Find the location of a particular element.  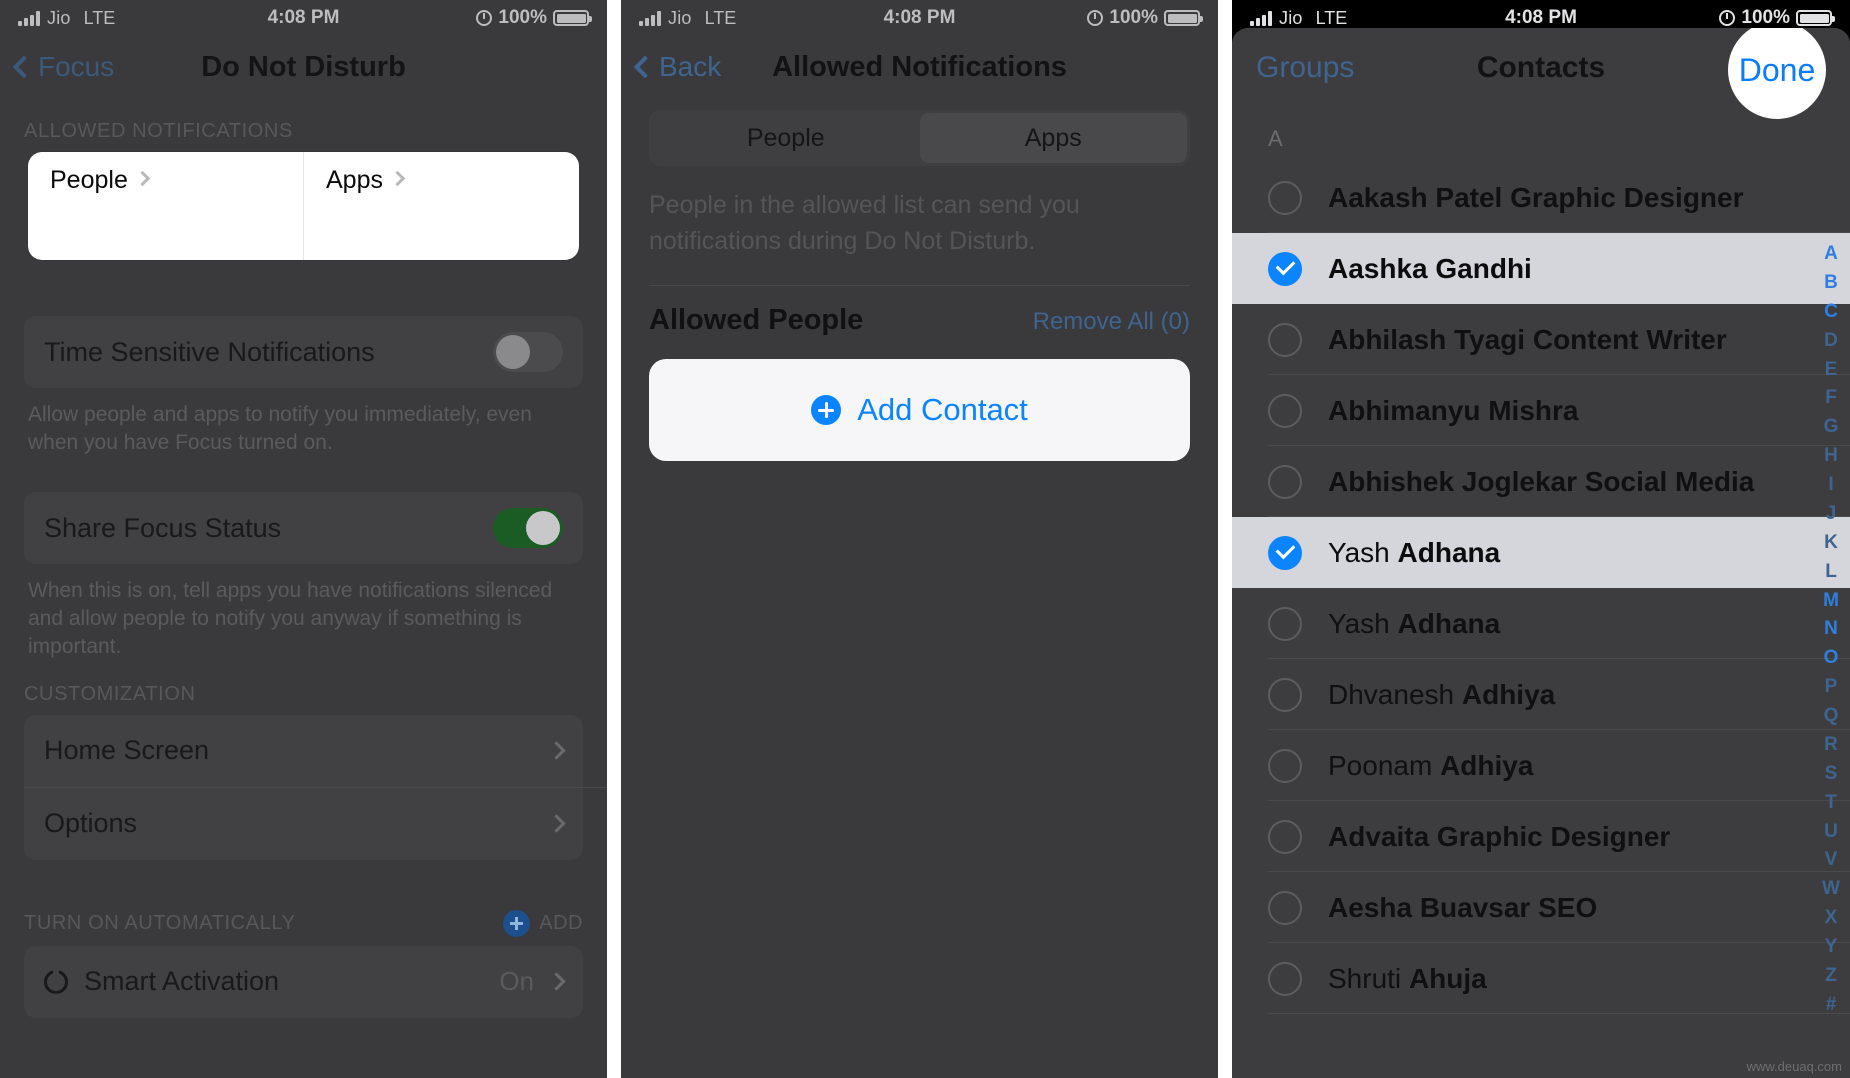

alphabet-index-letter: R is located at coordinates (1831, 745).